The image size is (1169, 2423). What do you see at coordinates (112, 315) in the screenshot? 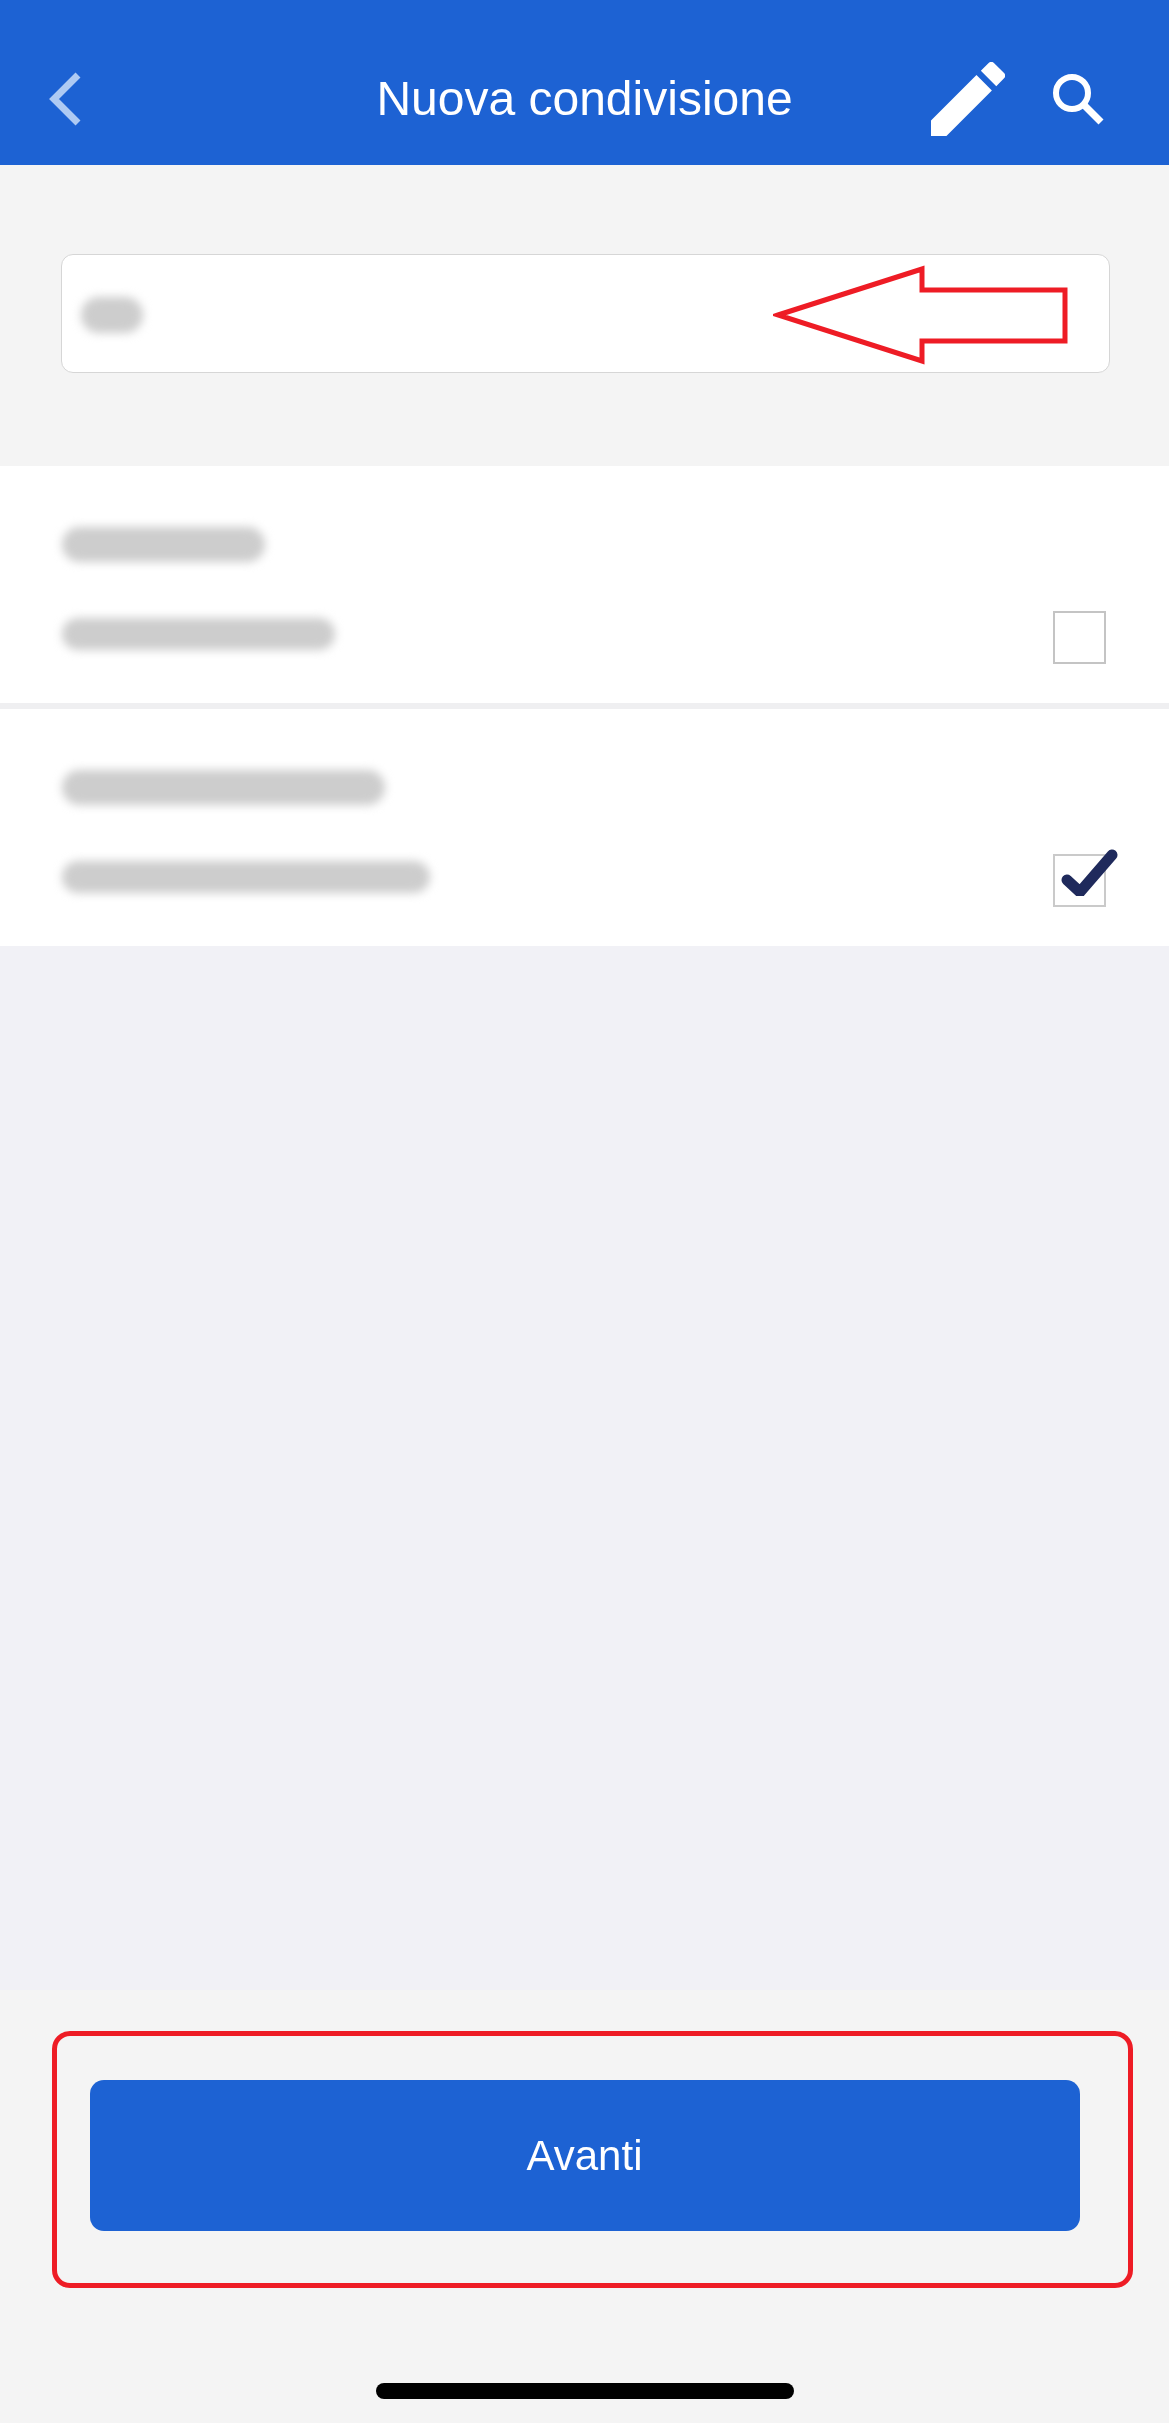
I see `blurred-text` at bounding box center [112, 315].